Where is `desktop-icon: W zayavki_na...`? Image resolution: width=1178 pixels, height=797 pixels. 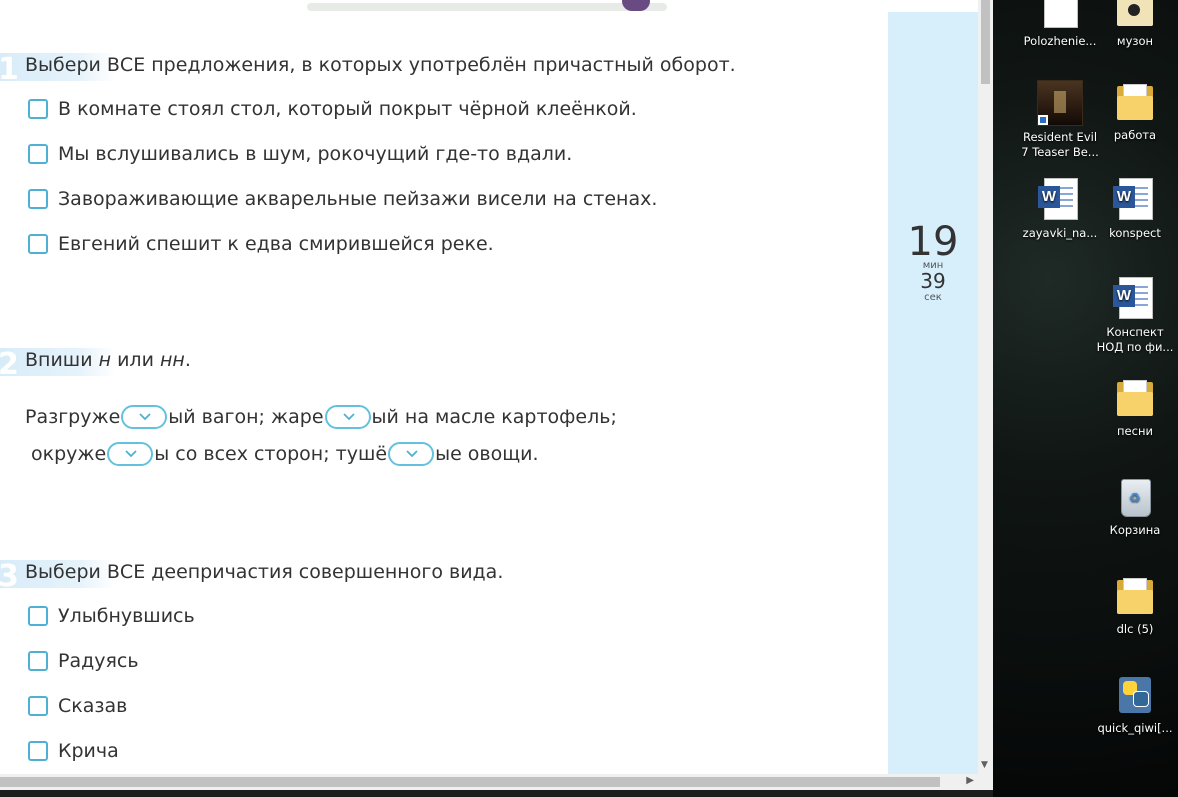 desktop-icon: W zayavki_na... is located at coordinates (1060, 209).